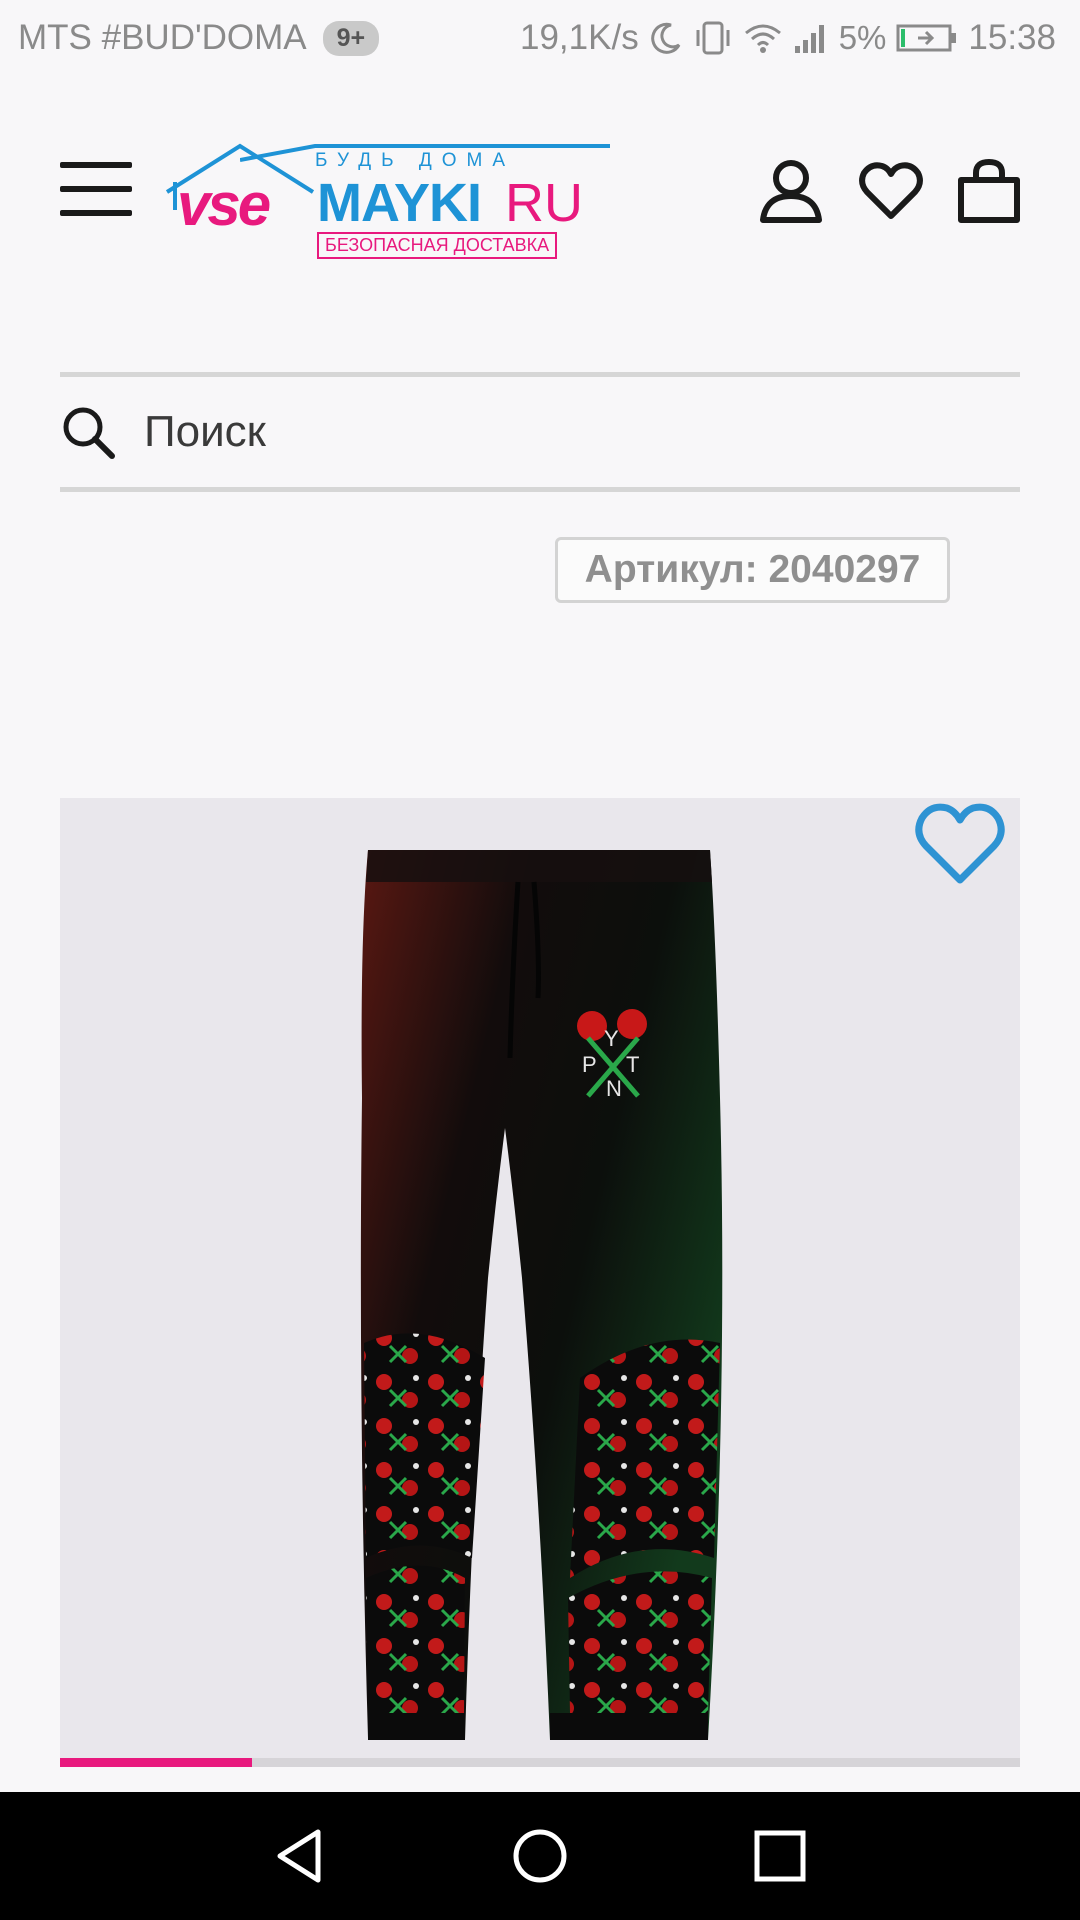 This screenshot has width=1080, height=1920. I want to click on recents-square-icon, so click(780, 1856).